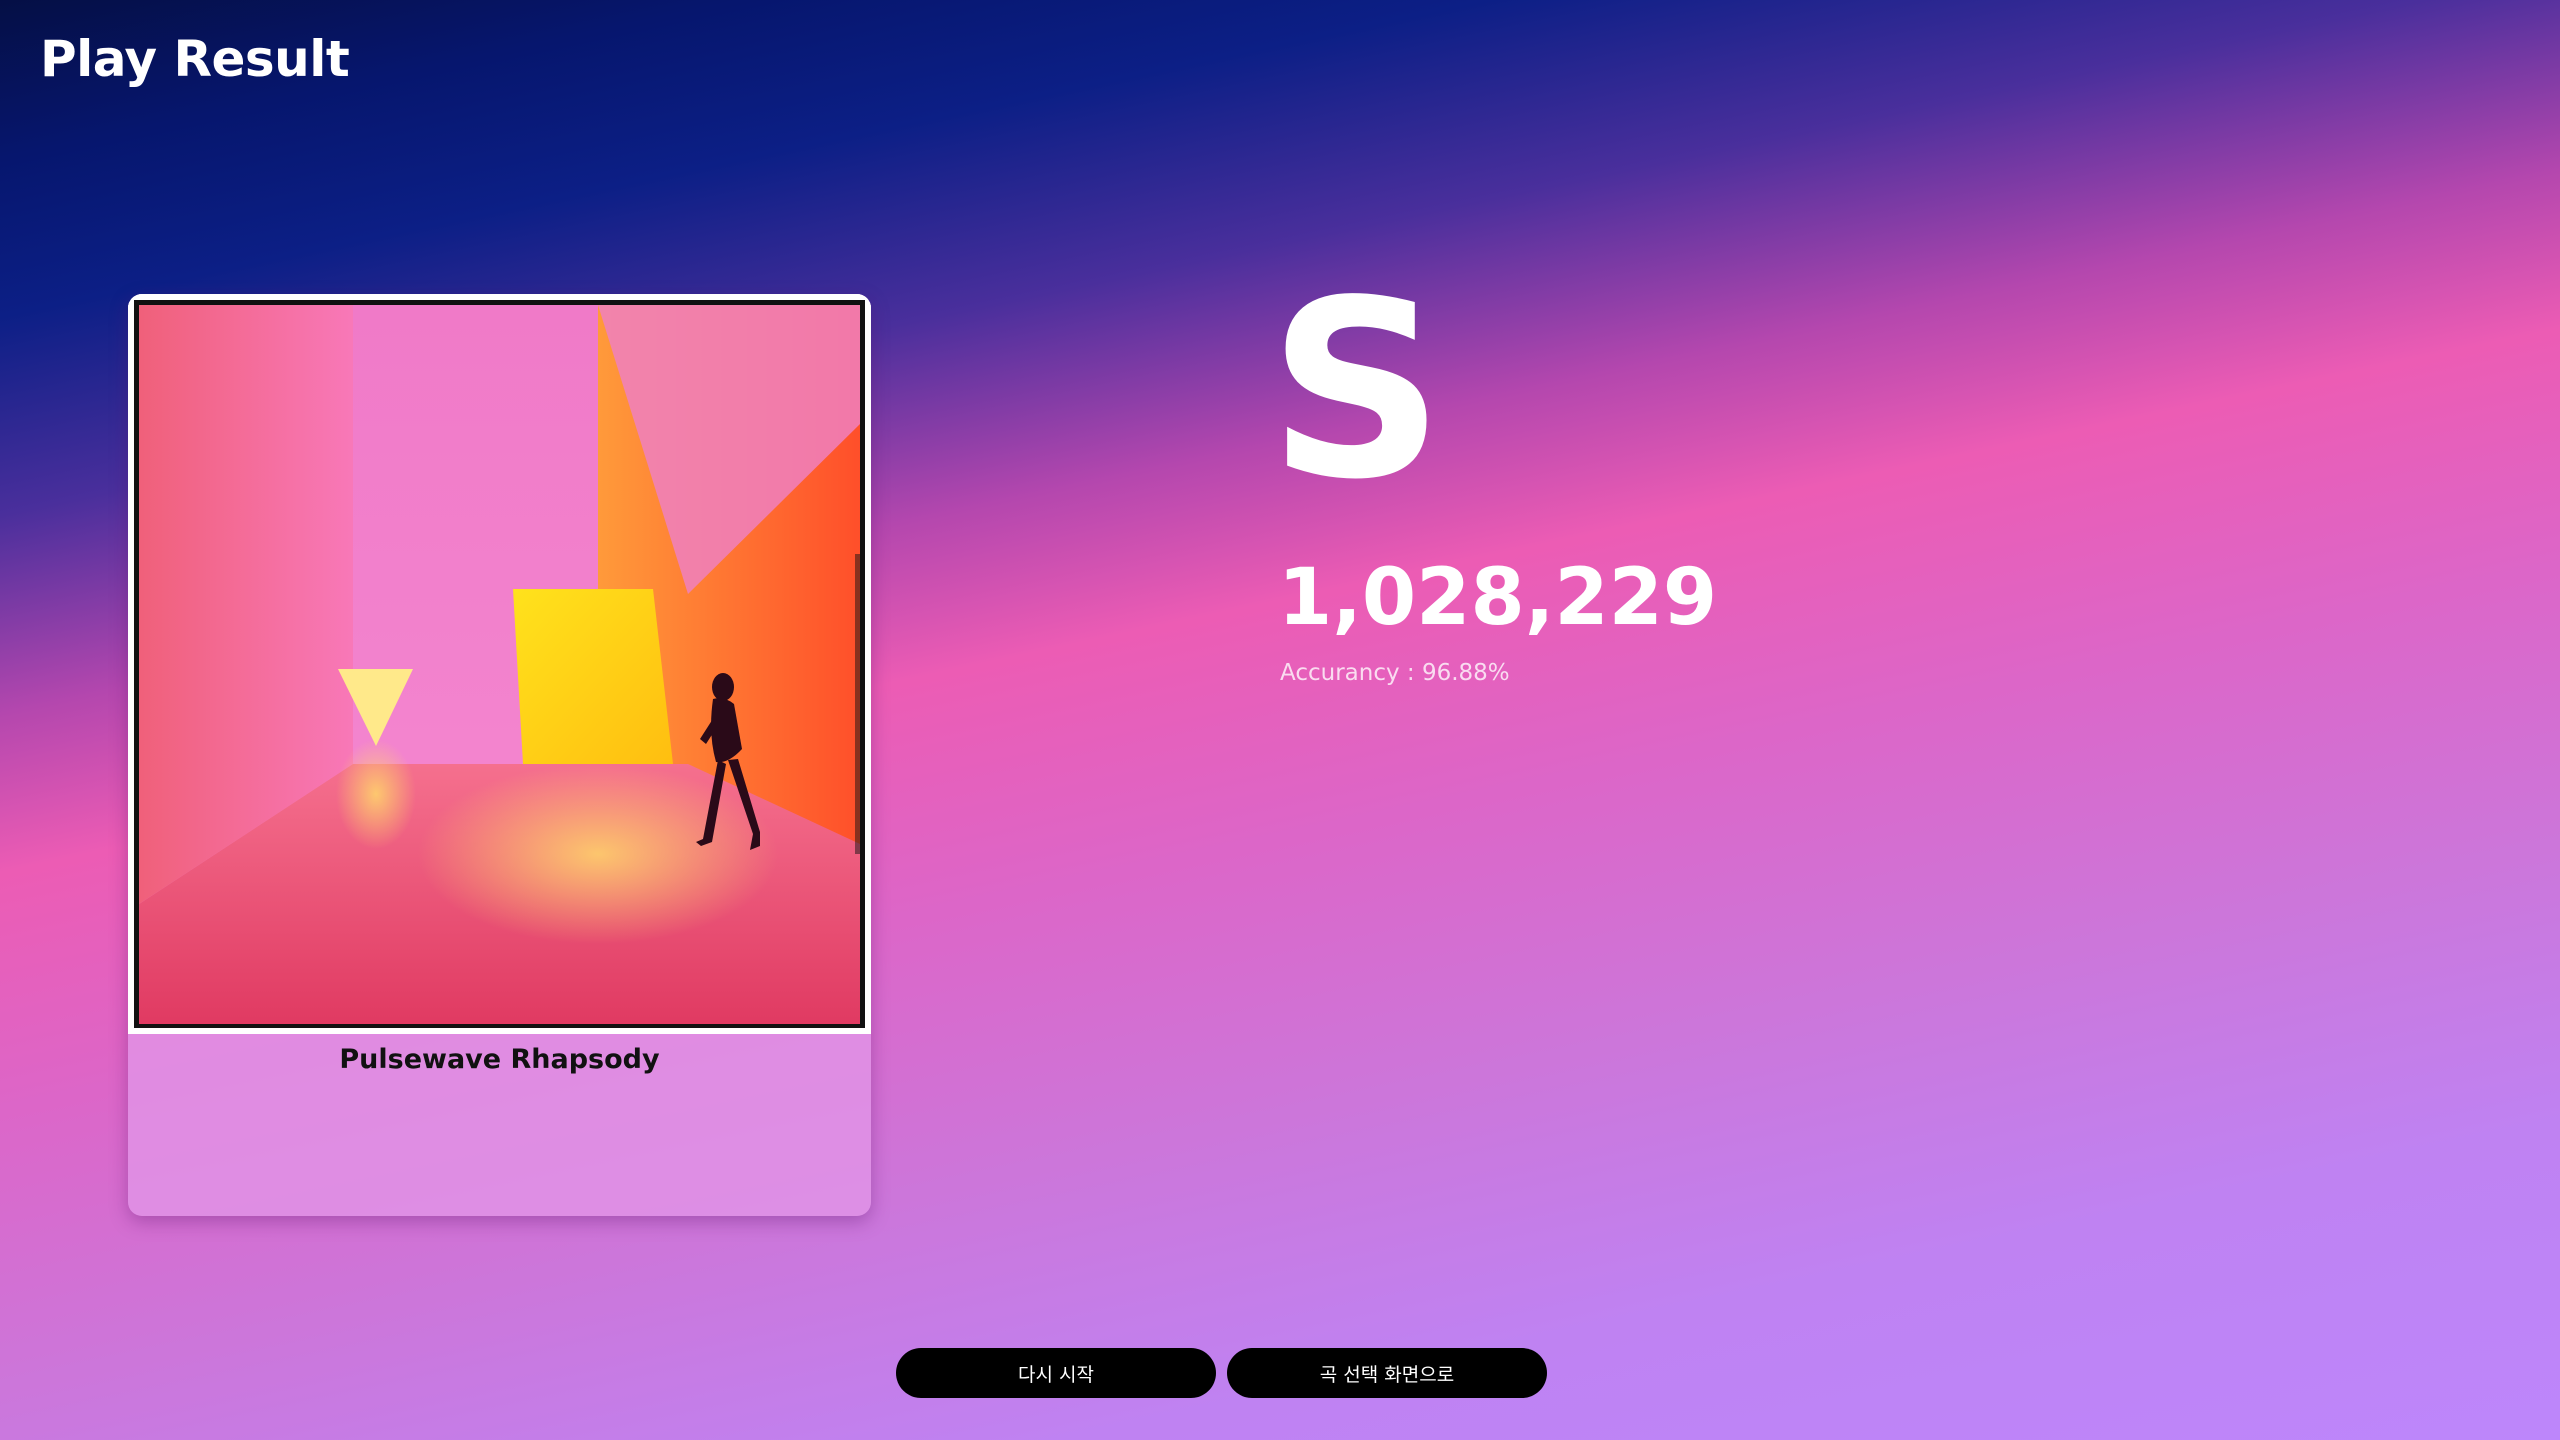 The image size is (2560, 1440). What do you see at coordinates (1387, 1373) in the screenshot?
I see `song-select-button: 곡 선택 화면으로` at bounding box center [1387, 1373].